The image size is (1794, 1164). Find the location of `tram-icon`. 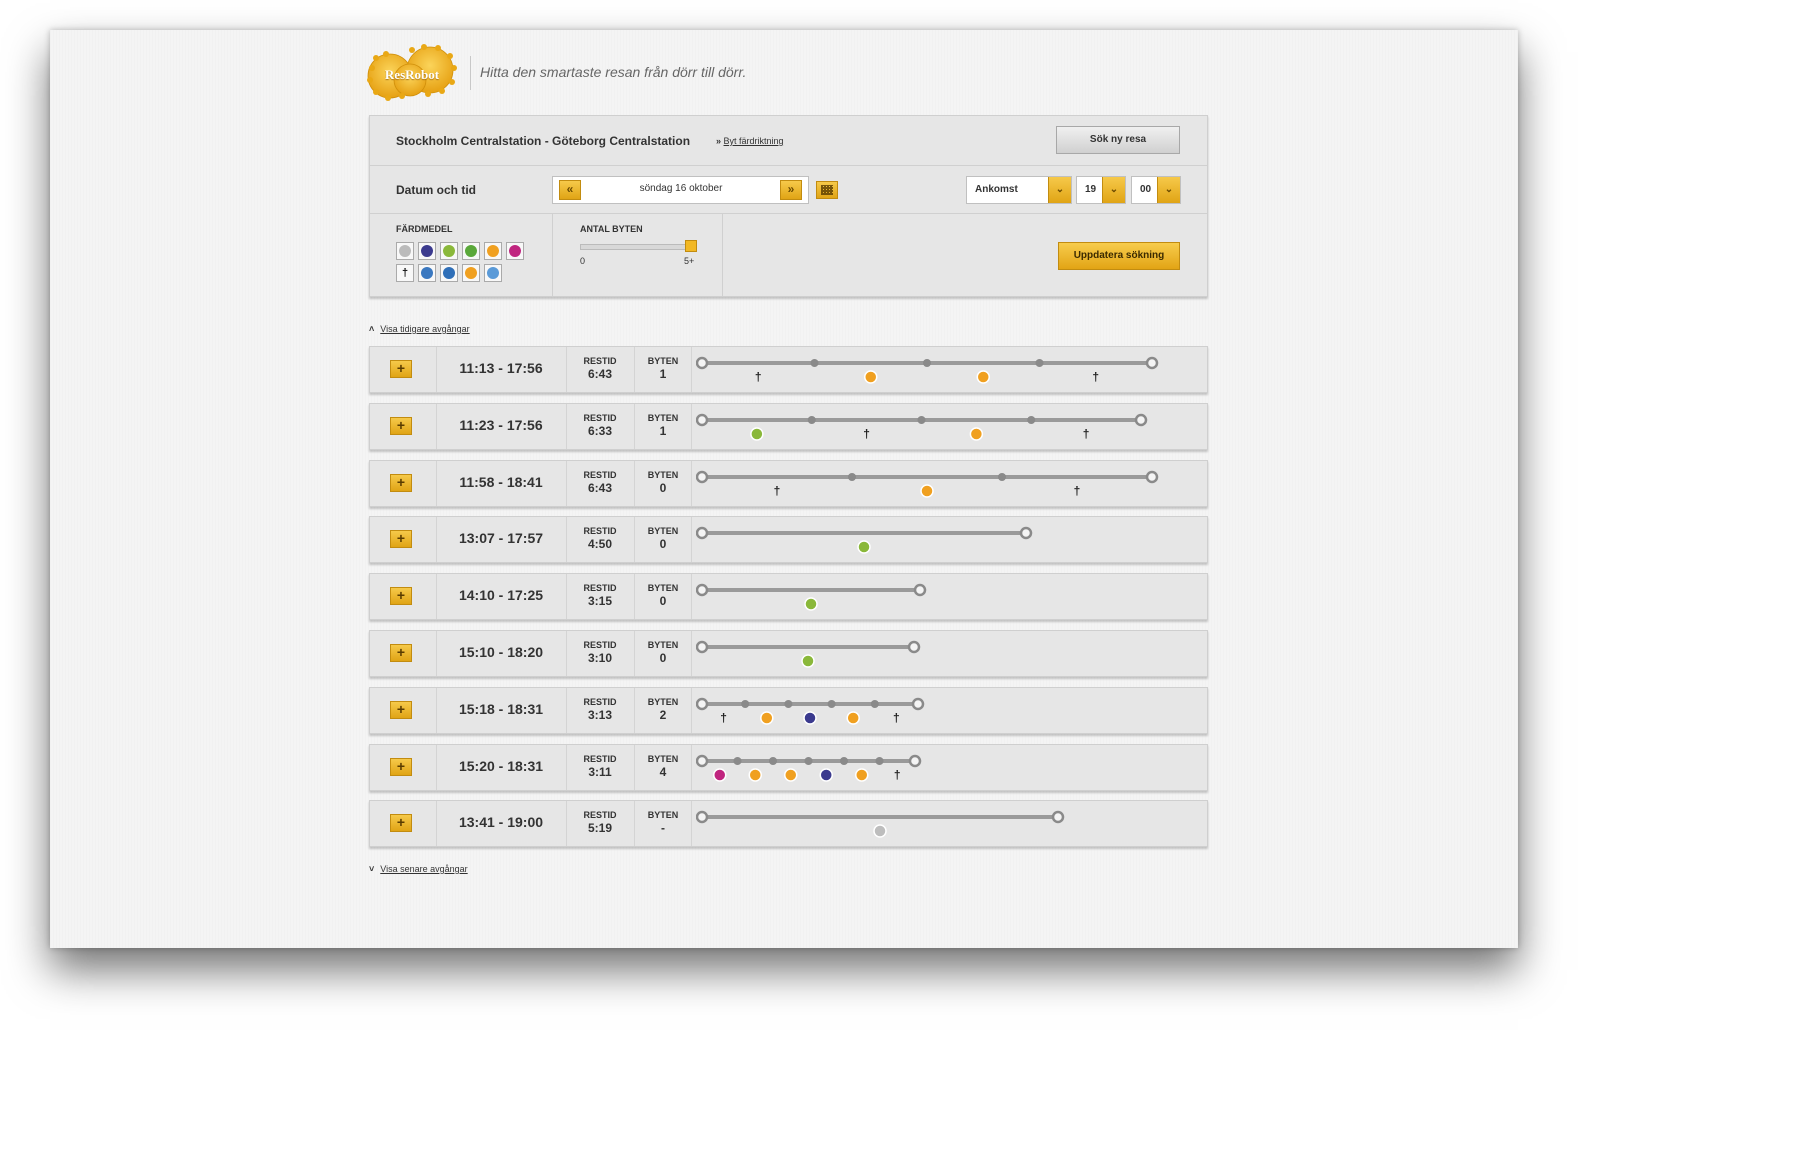

tram-icon is located at coordinates (427, 273).